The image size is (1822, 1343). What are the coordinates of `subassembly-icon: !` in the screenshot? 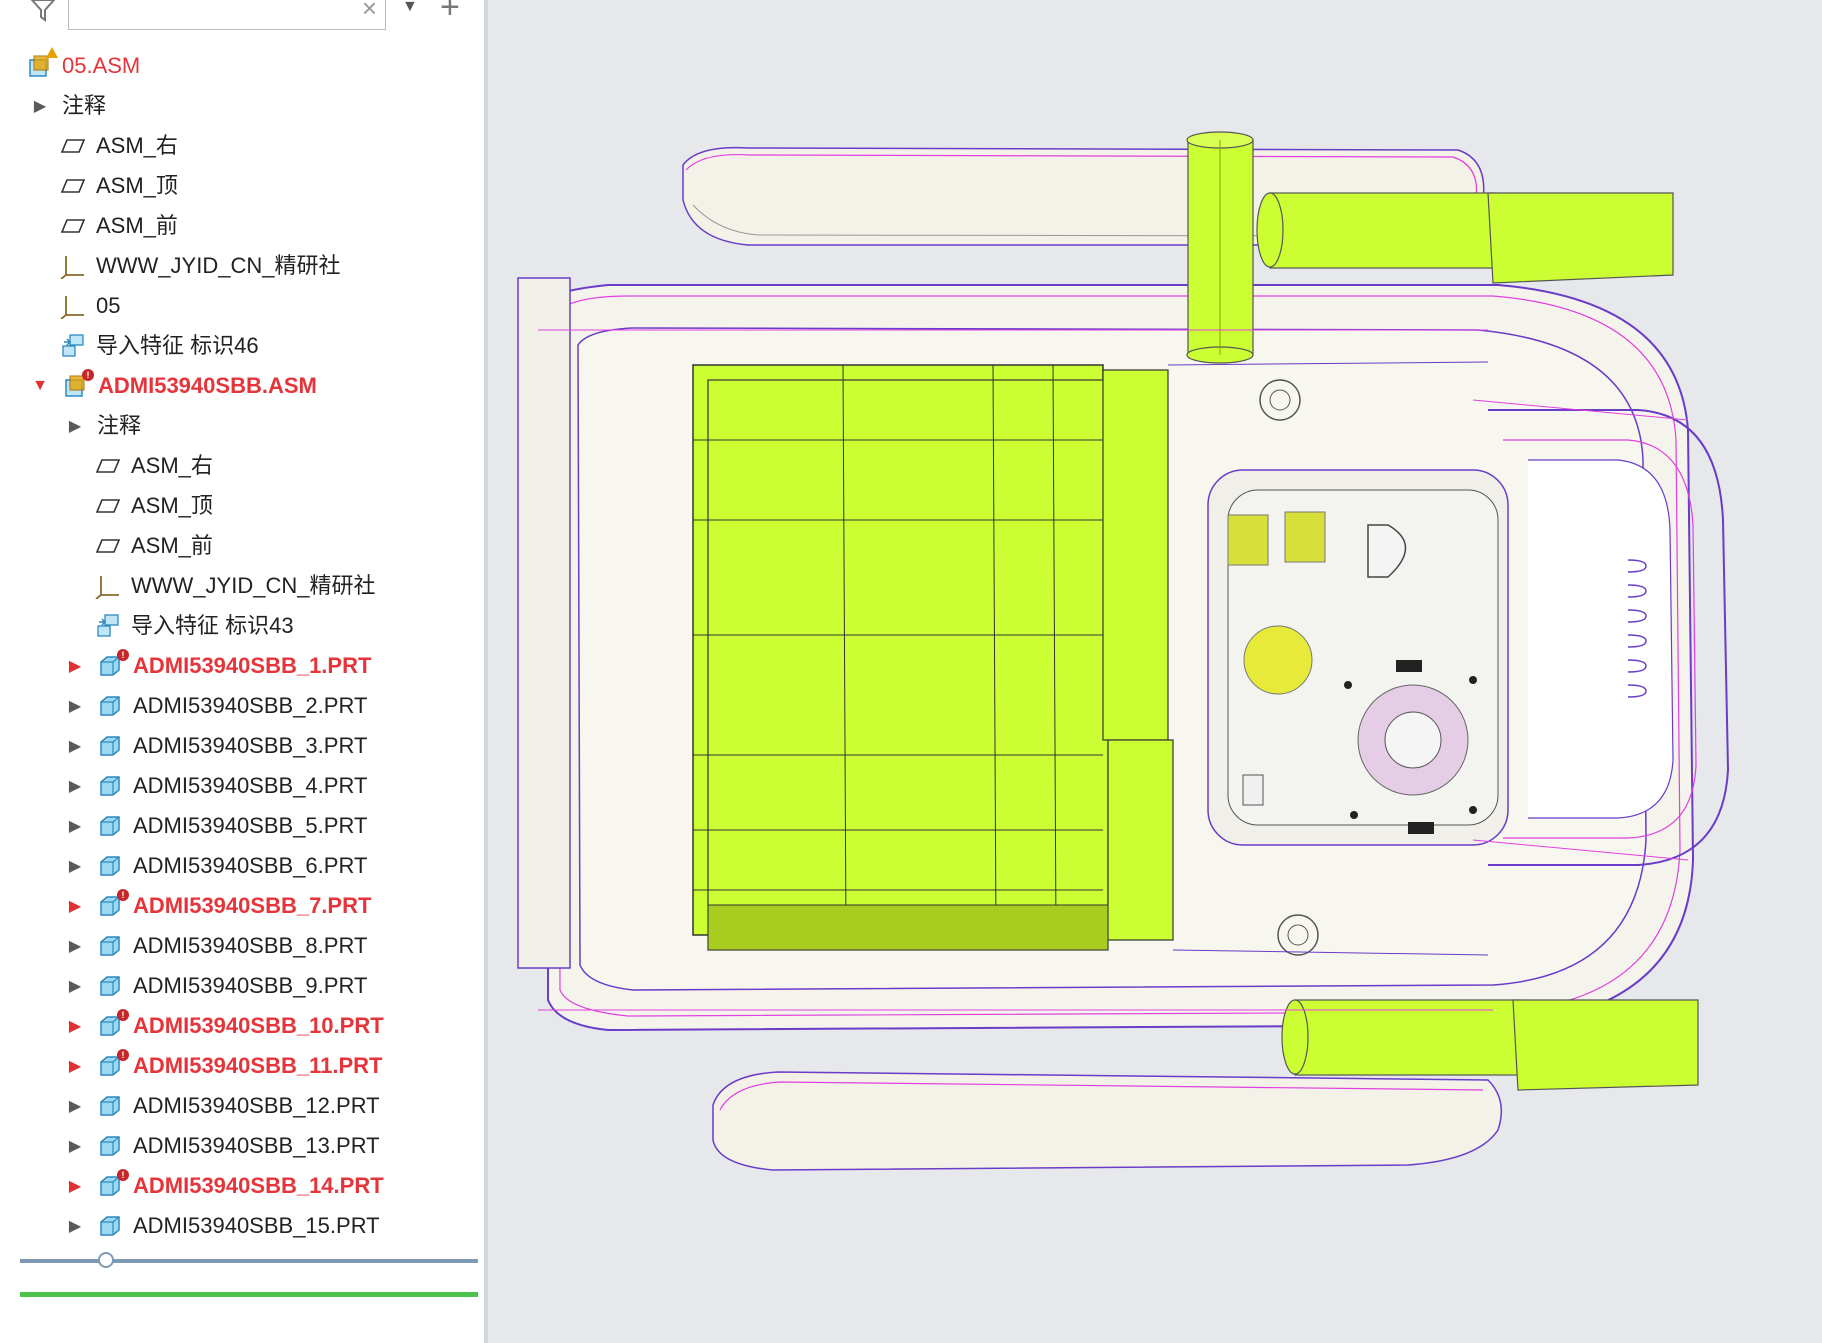 It's located at (78, 384).